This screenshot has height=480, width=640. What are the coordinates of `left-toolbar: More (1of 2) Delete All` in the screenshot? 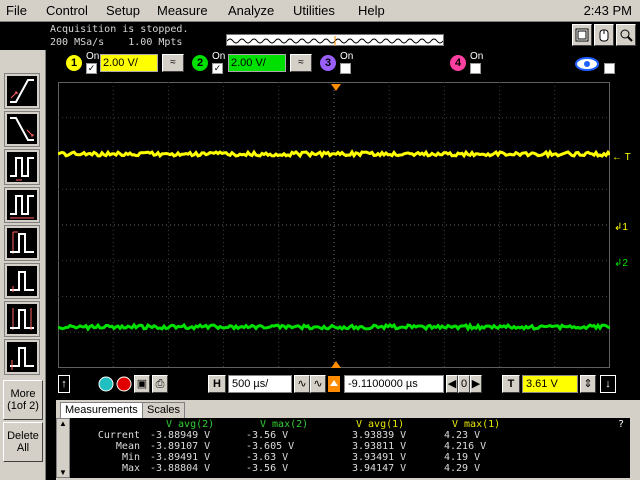 It's located at (23, 265).